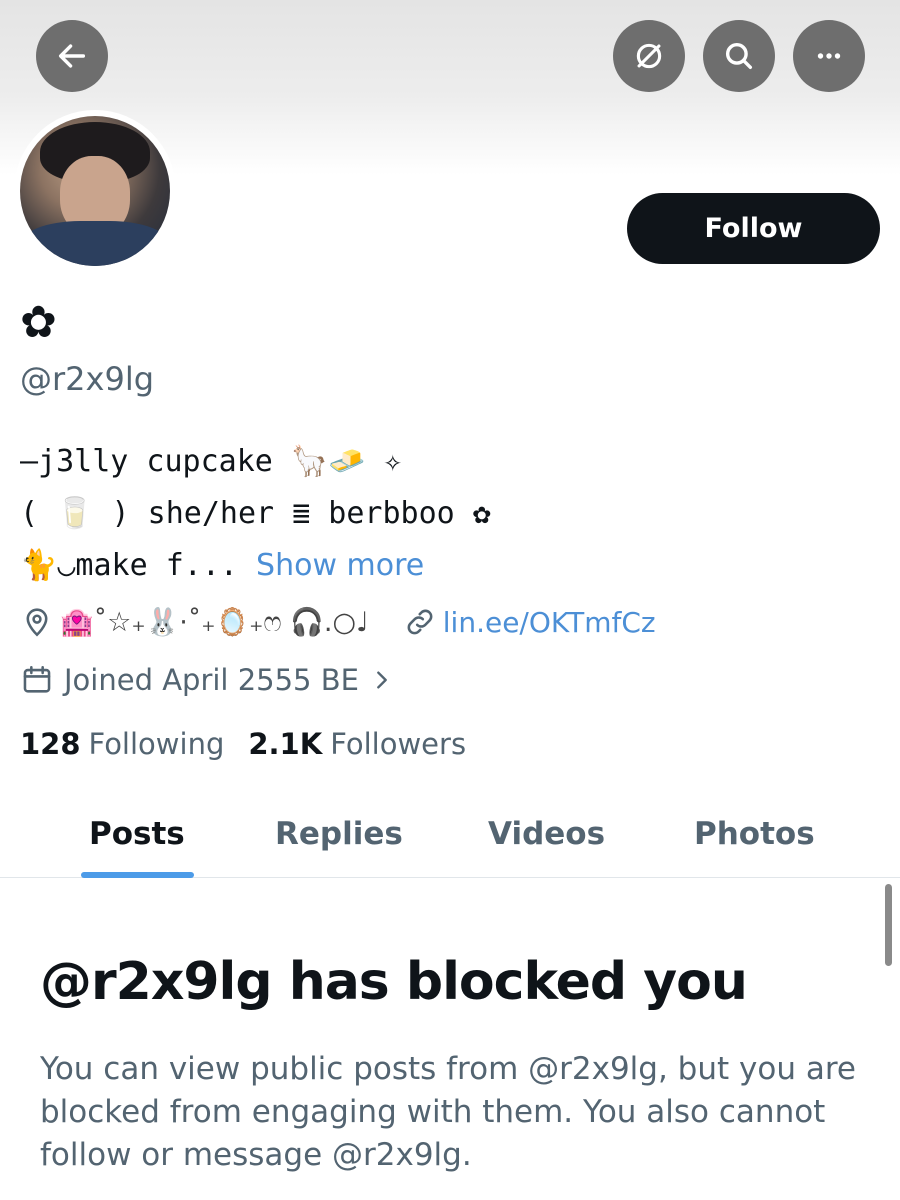 Image resolution: width=900 pixels, height=1200 pixels. I want to click on tab-videos: Videos, so click(546, 834).